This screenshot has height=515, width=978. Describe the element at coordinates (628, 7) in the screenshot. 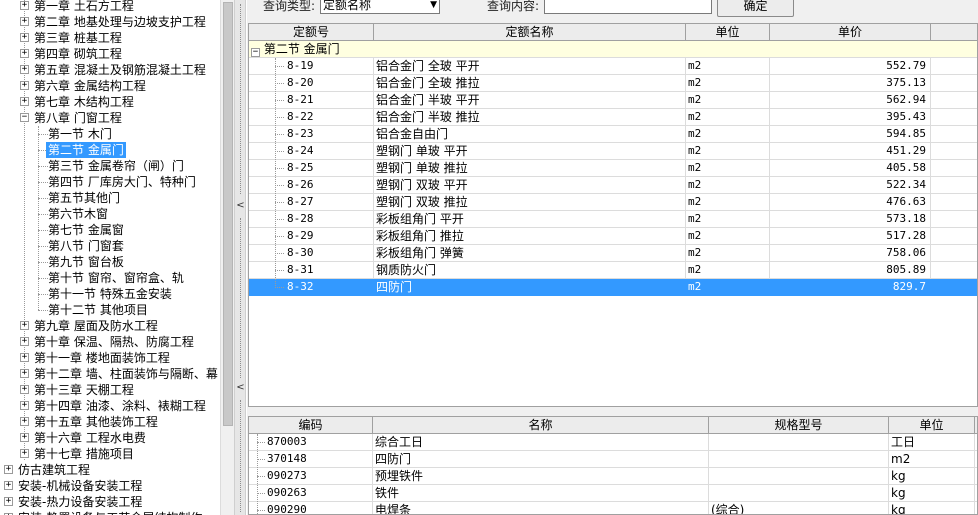

I see `query-content-input` at that location.